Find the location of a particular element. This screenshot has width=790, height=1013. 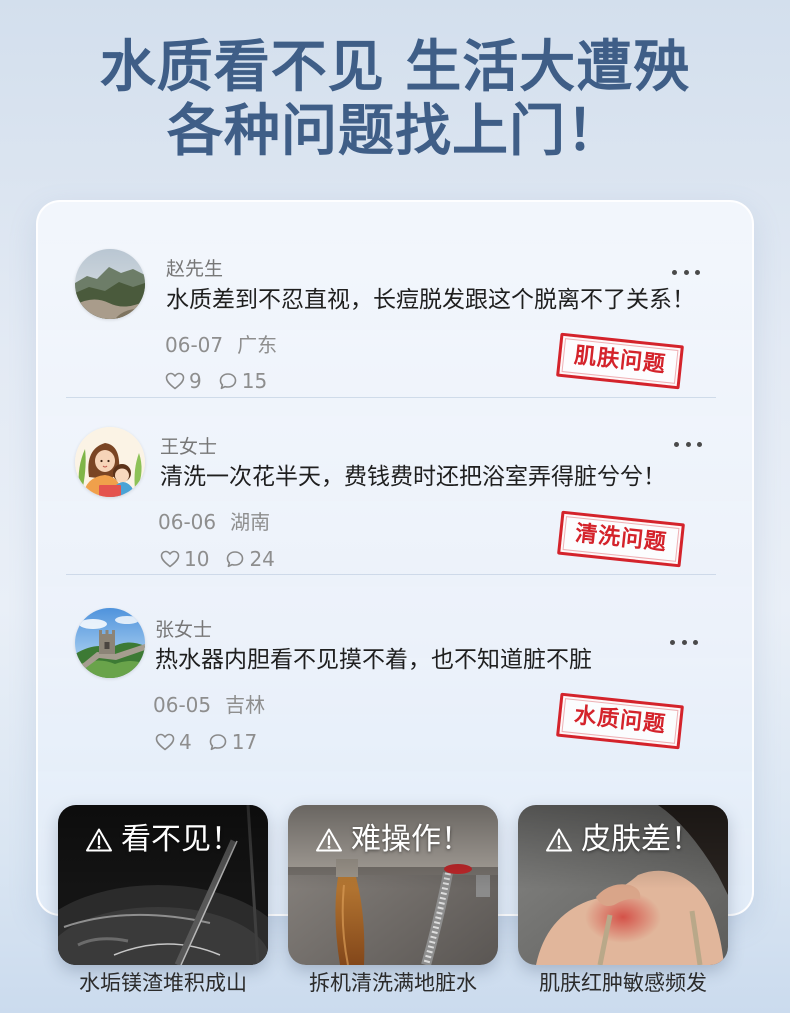

comment-author: 赵先生 is located at coordinates (194, 269).